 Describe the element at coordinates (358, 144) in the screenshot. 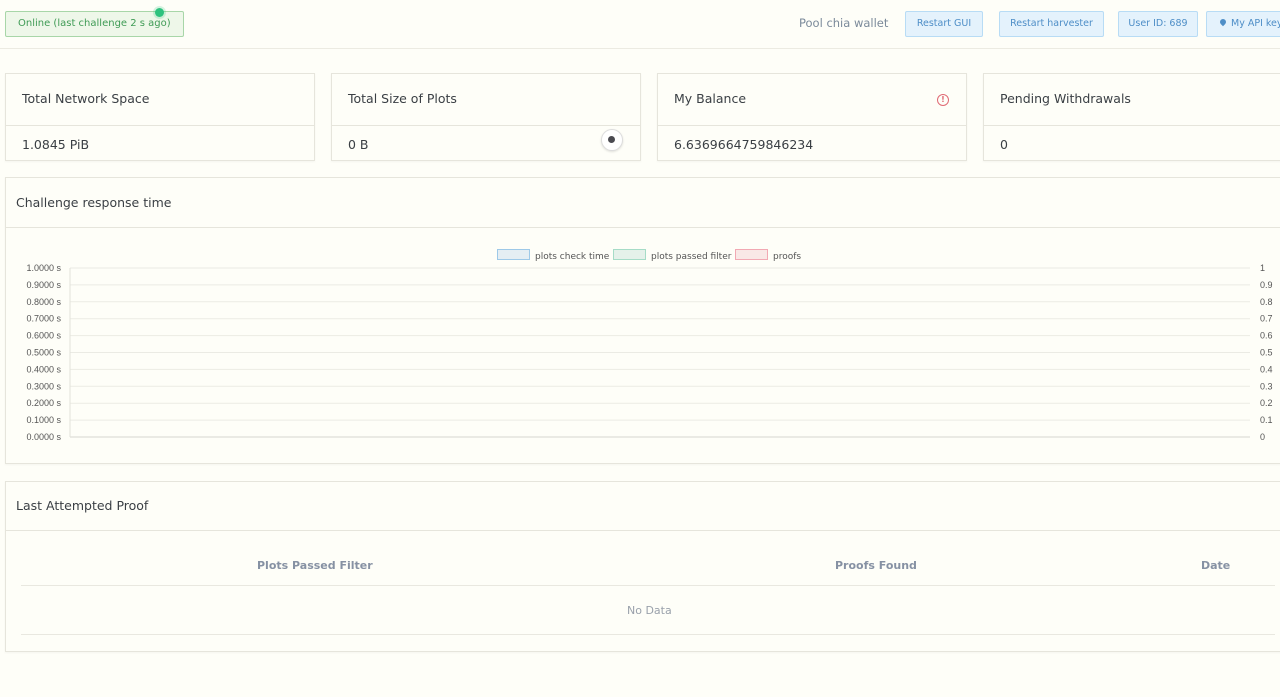

I see `card-value: 0 B` at that location.